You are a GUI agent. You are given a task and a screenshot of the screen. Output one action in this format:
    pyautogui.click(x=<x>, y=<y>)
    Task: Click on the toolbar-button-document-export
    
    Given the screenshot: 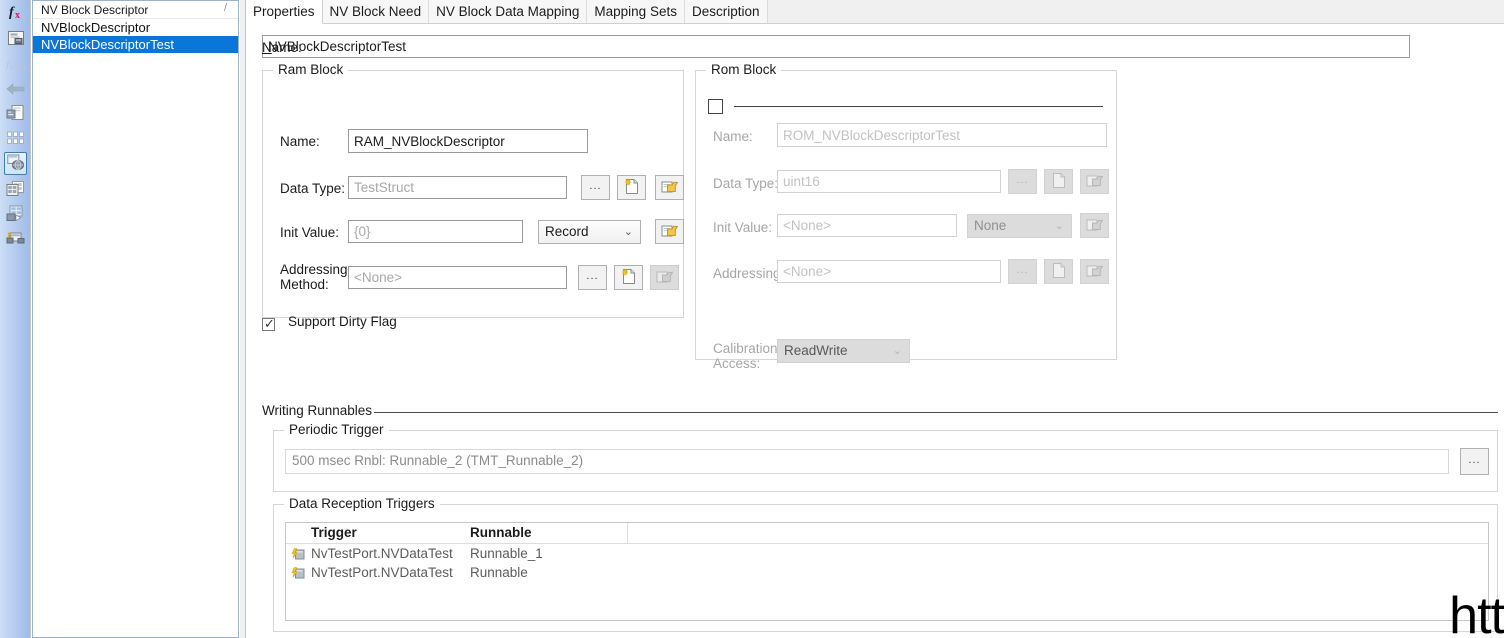 What is the action you would take?
    pyautogui.click(x=15, y=114)
    